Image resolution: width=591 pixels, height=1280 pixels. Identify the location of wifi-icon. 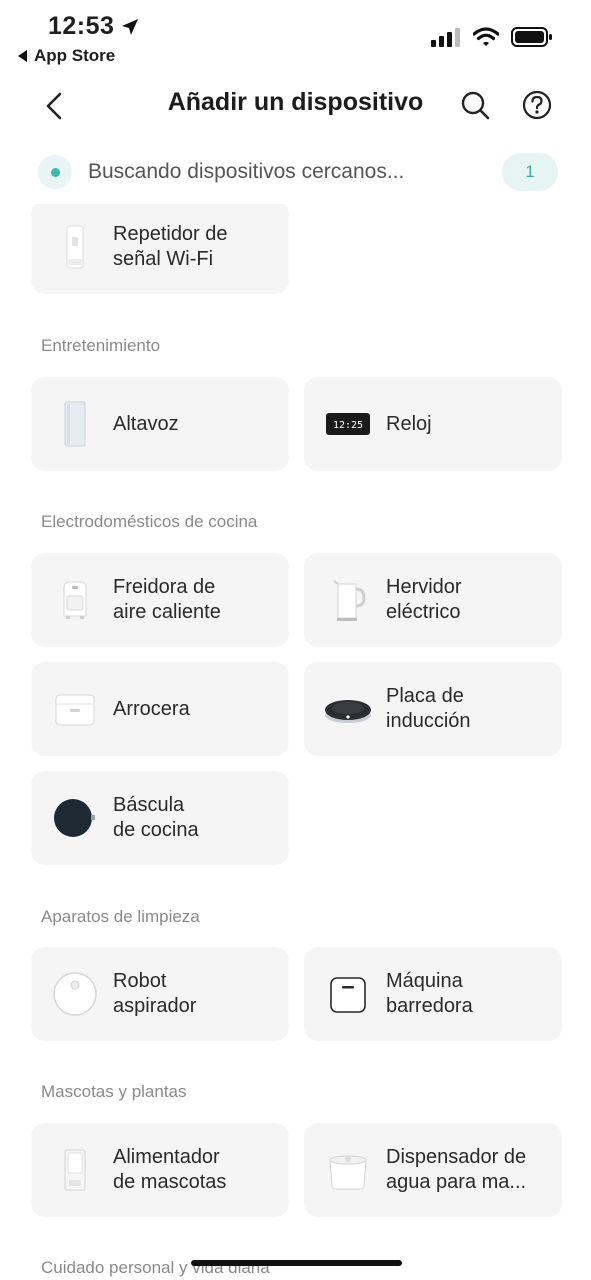
(486, 36).